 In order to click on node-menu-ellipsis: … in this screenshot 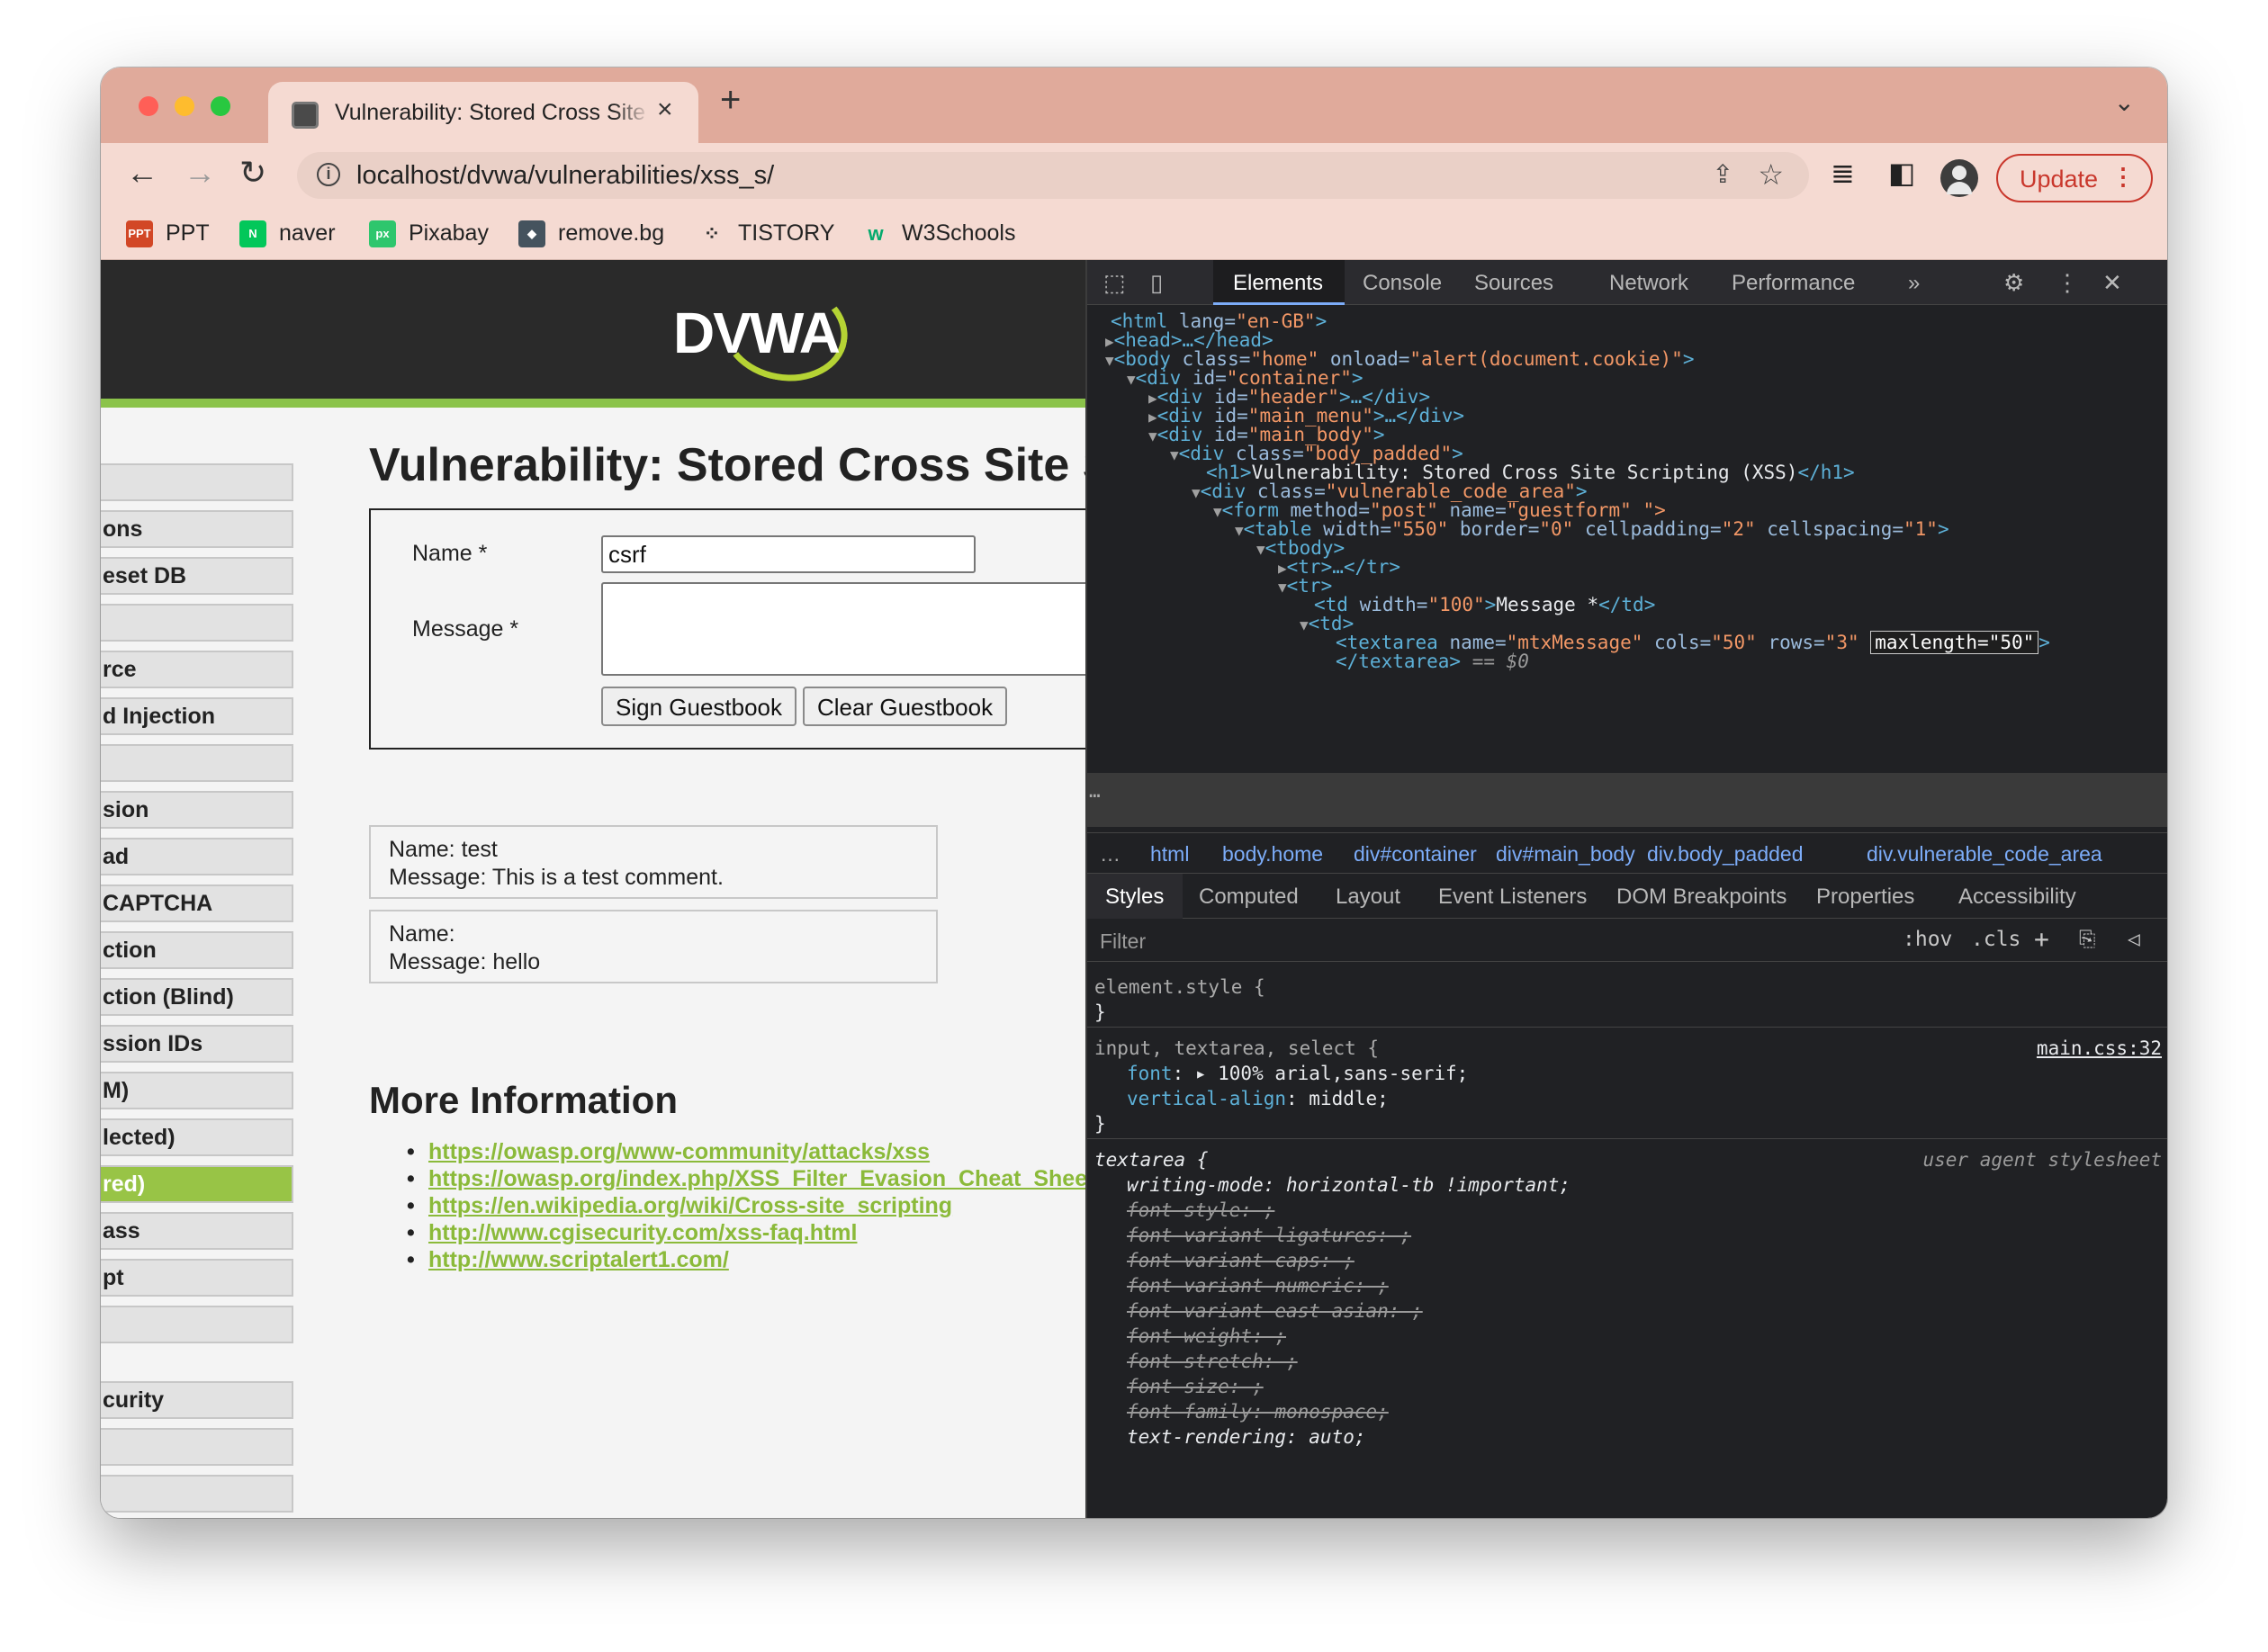, I will do `click(1095, 791)`.